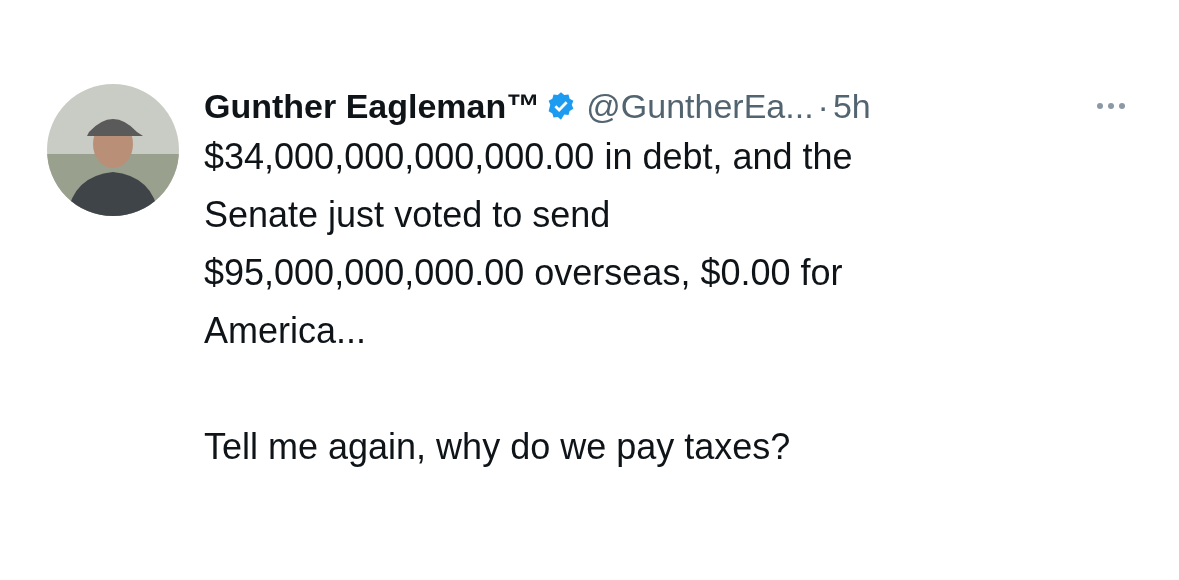 The height and width of the screenshot is (580, 1179). What do you see at coordinates (498, 447) in the screenshot?
I see `tweet-text: Tell me again, why do we pay taxes?` at bounding box center [498, 447].